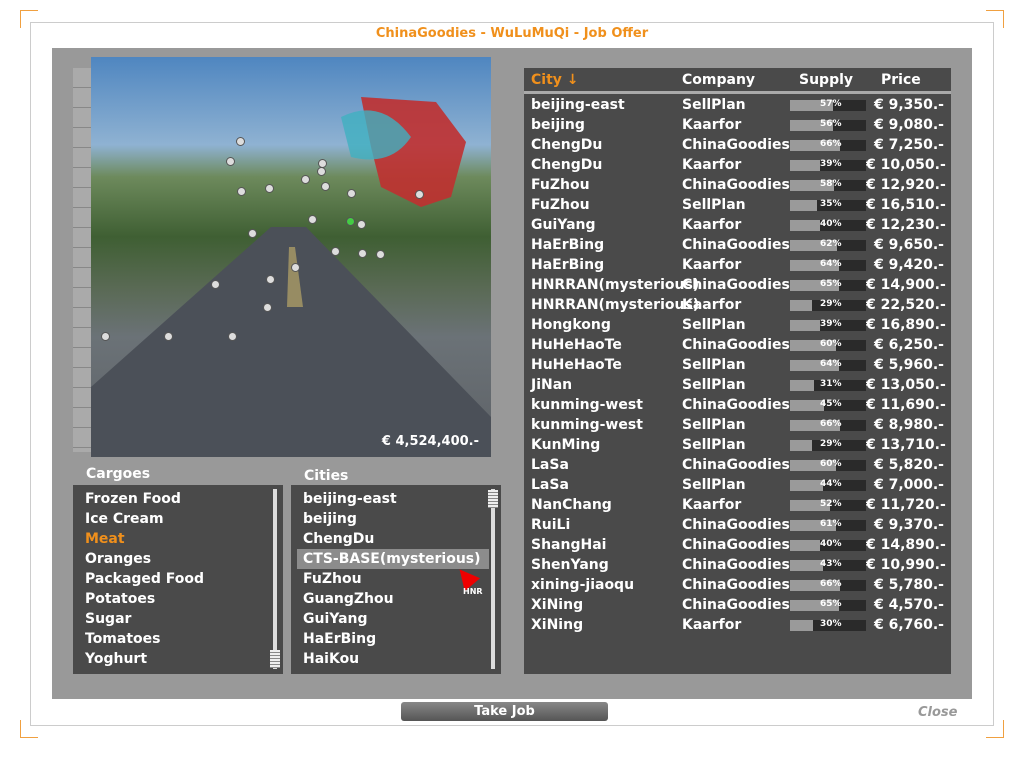 The width and height of the screenshot is (1024, 768). Describe the element at coordinates (396, 619) in the screenshot. I see `city-item: GuiYang` at that location.